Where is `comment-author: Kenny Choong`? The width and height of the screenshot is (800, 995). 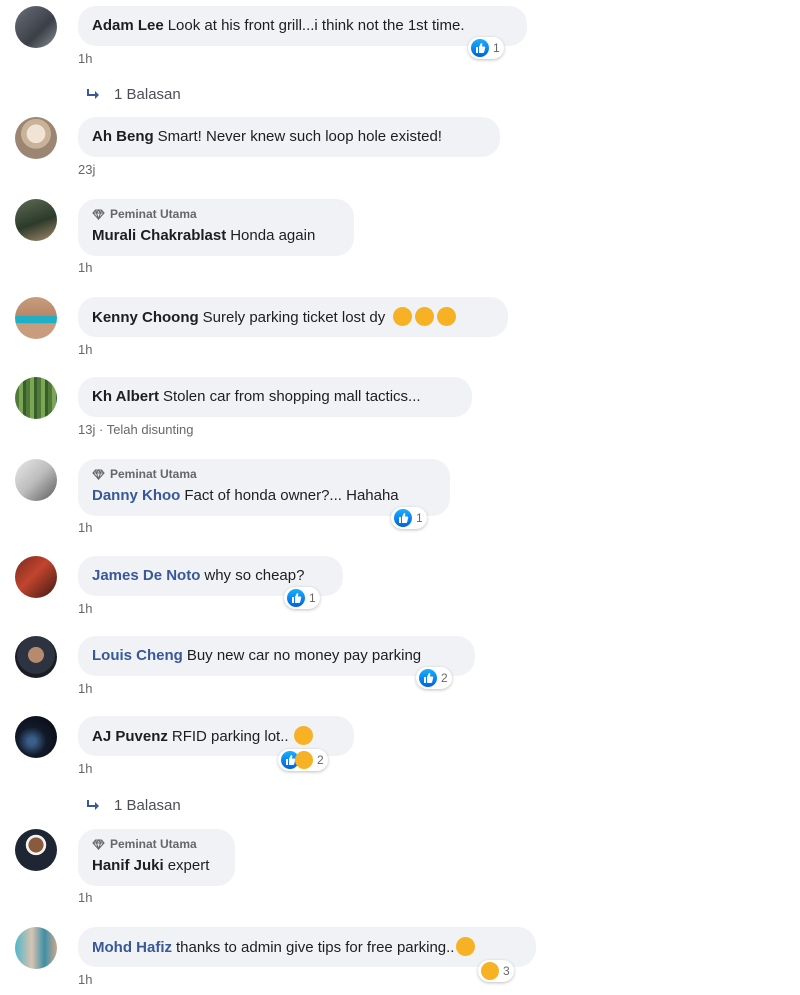 comment-author: Kenny Choong is located at coordinates (145, 317).